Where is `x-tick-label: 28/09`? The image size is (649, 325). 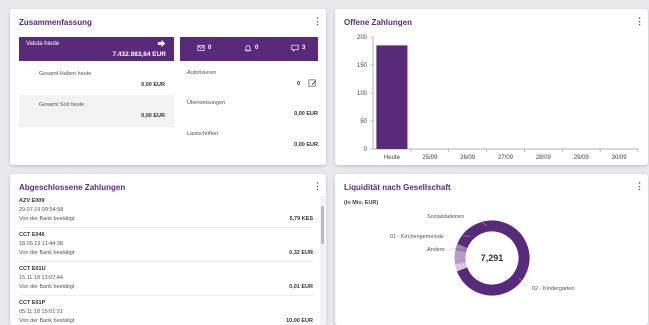 x-tick-label: 28/09 is located at coordinates (544, 158).